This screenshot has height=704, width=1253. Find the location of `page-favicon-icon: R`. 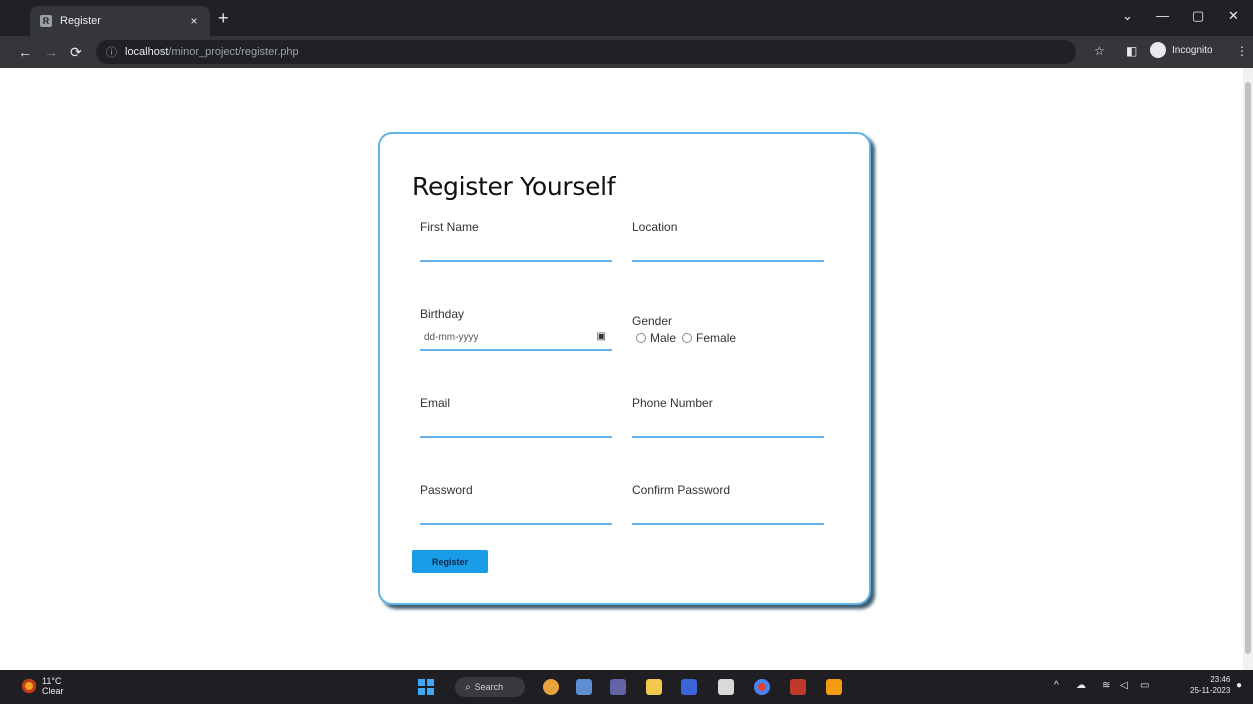

page-favicon-icon: R is located at coordinates (46, 21).